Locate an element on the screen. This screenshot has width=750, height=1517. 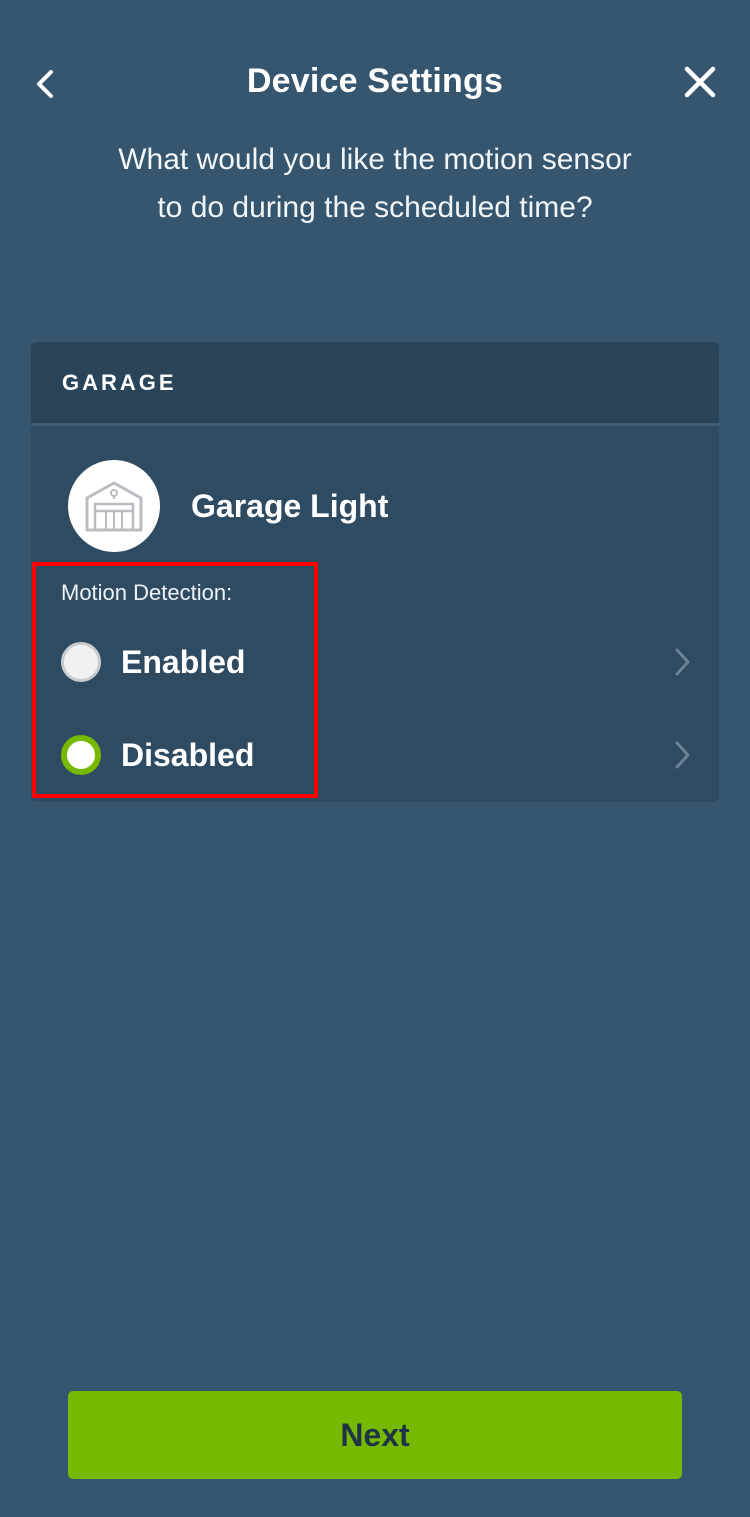
option-disabled: Disabled is located at coordinates (375, 755).